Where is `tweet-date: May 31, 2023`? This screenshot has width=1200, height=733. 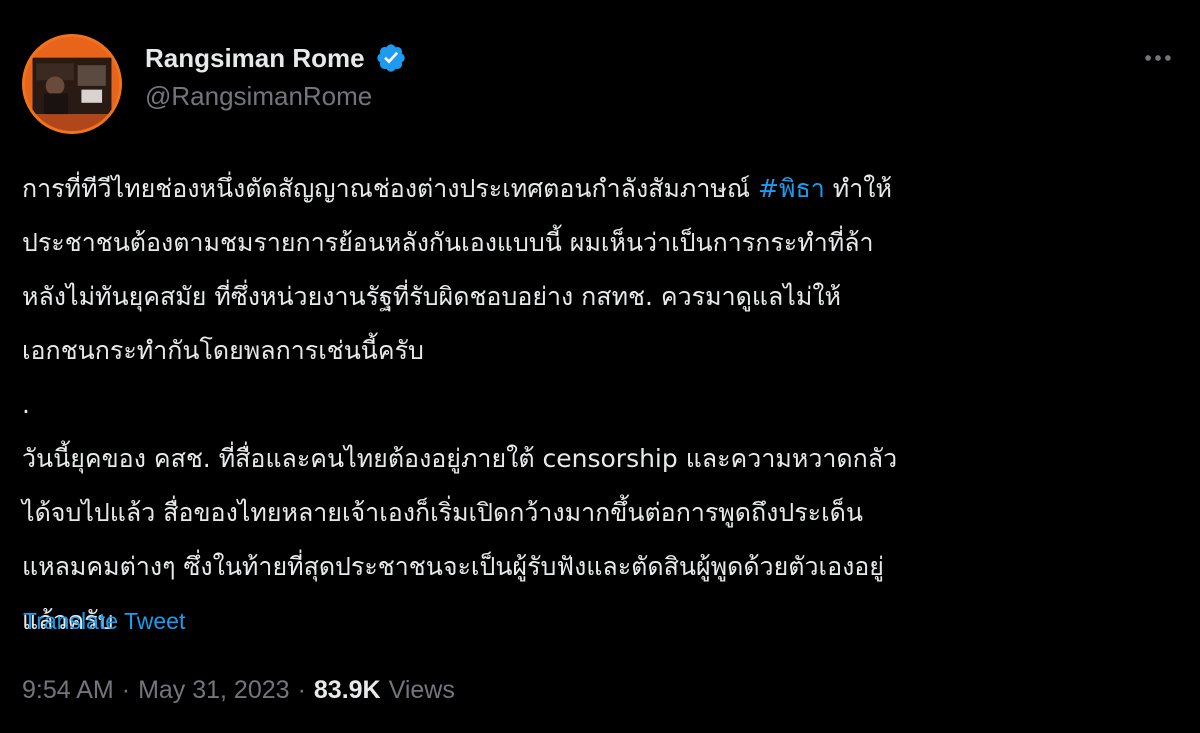
tweet-date: May 31, 2023 is located at coordinates (214, 690).